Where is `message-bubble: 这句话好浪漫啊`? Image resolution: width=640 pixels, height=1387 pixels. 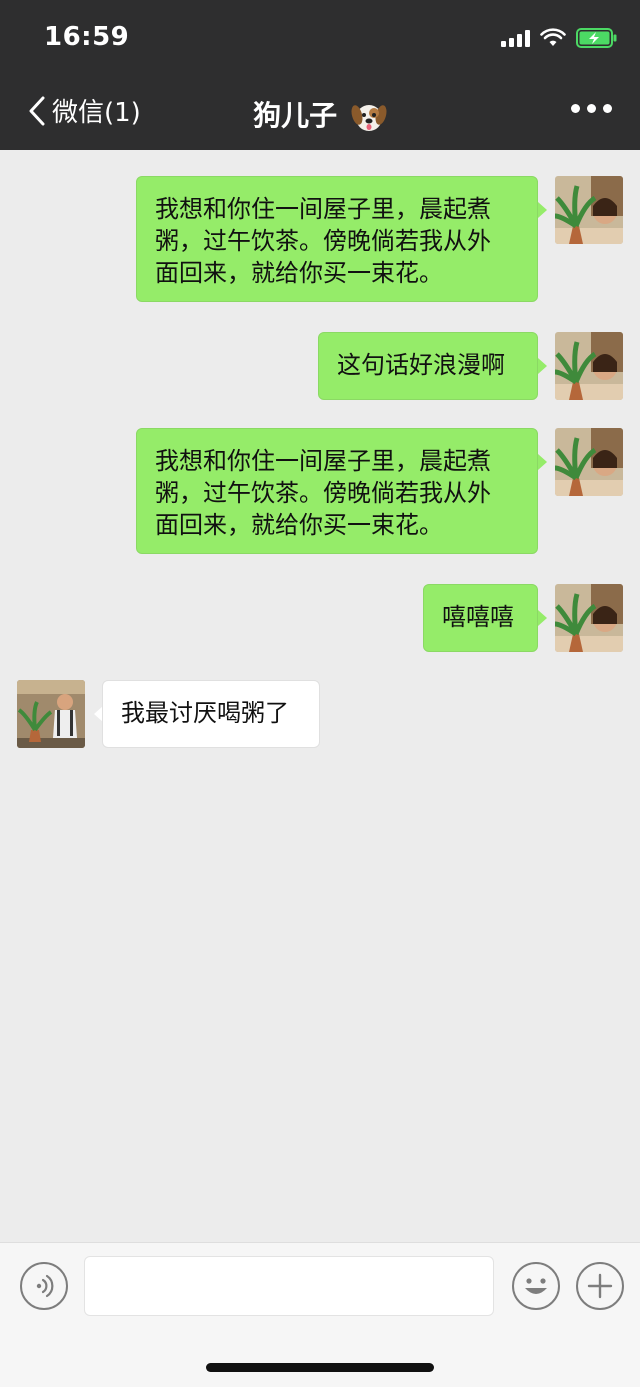
message-bubble: 这句话好浪漫啊 is located at coordinates (428, 366).